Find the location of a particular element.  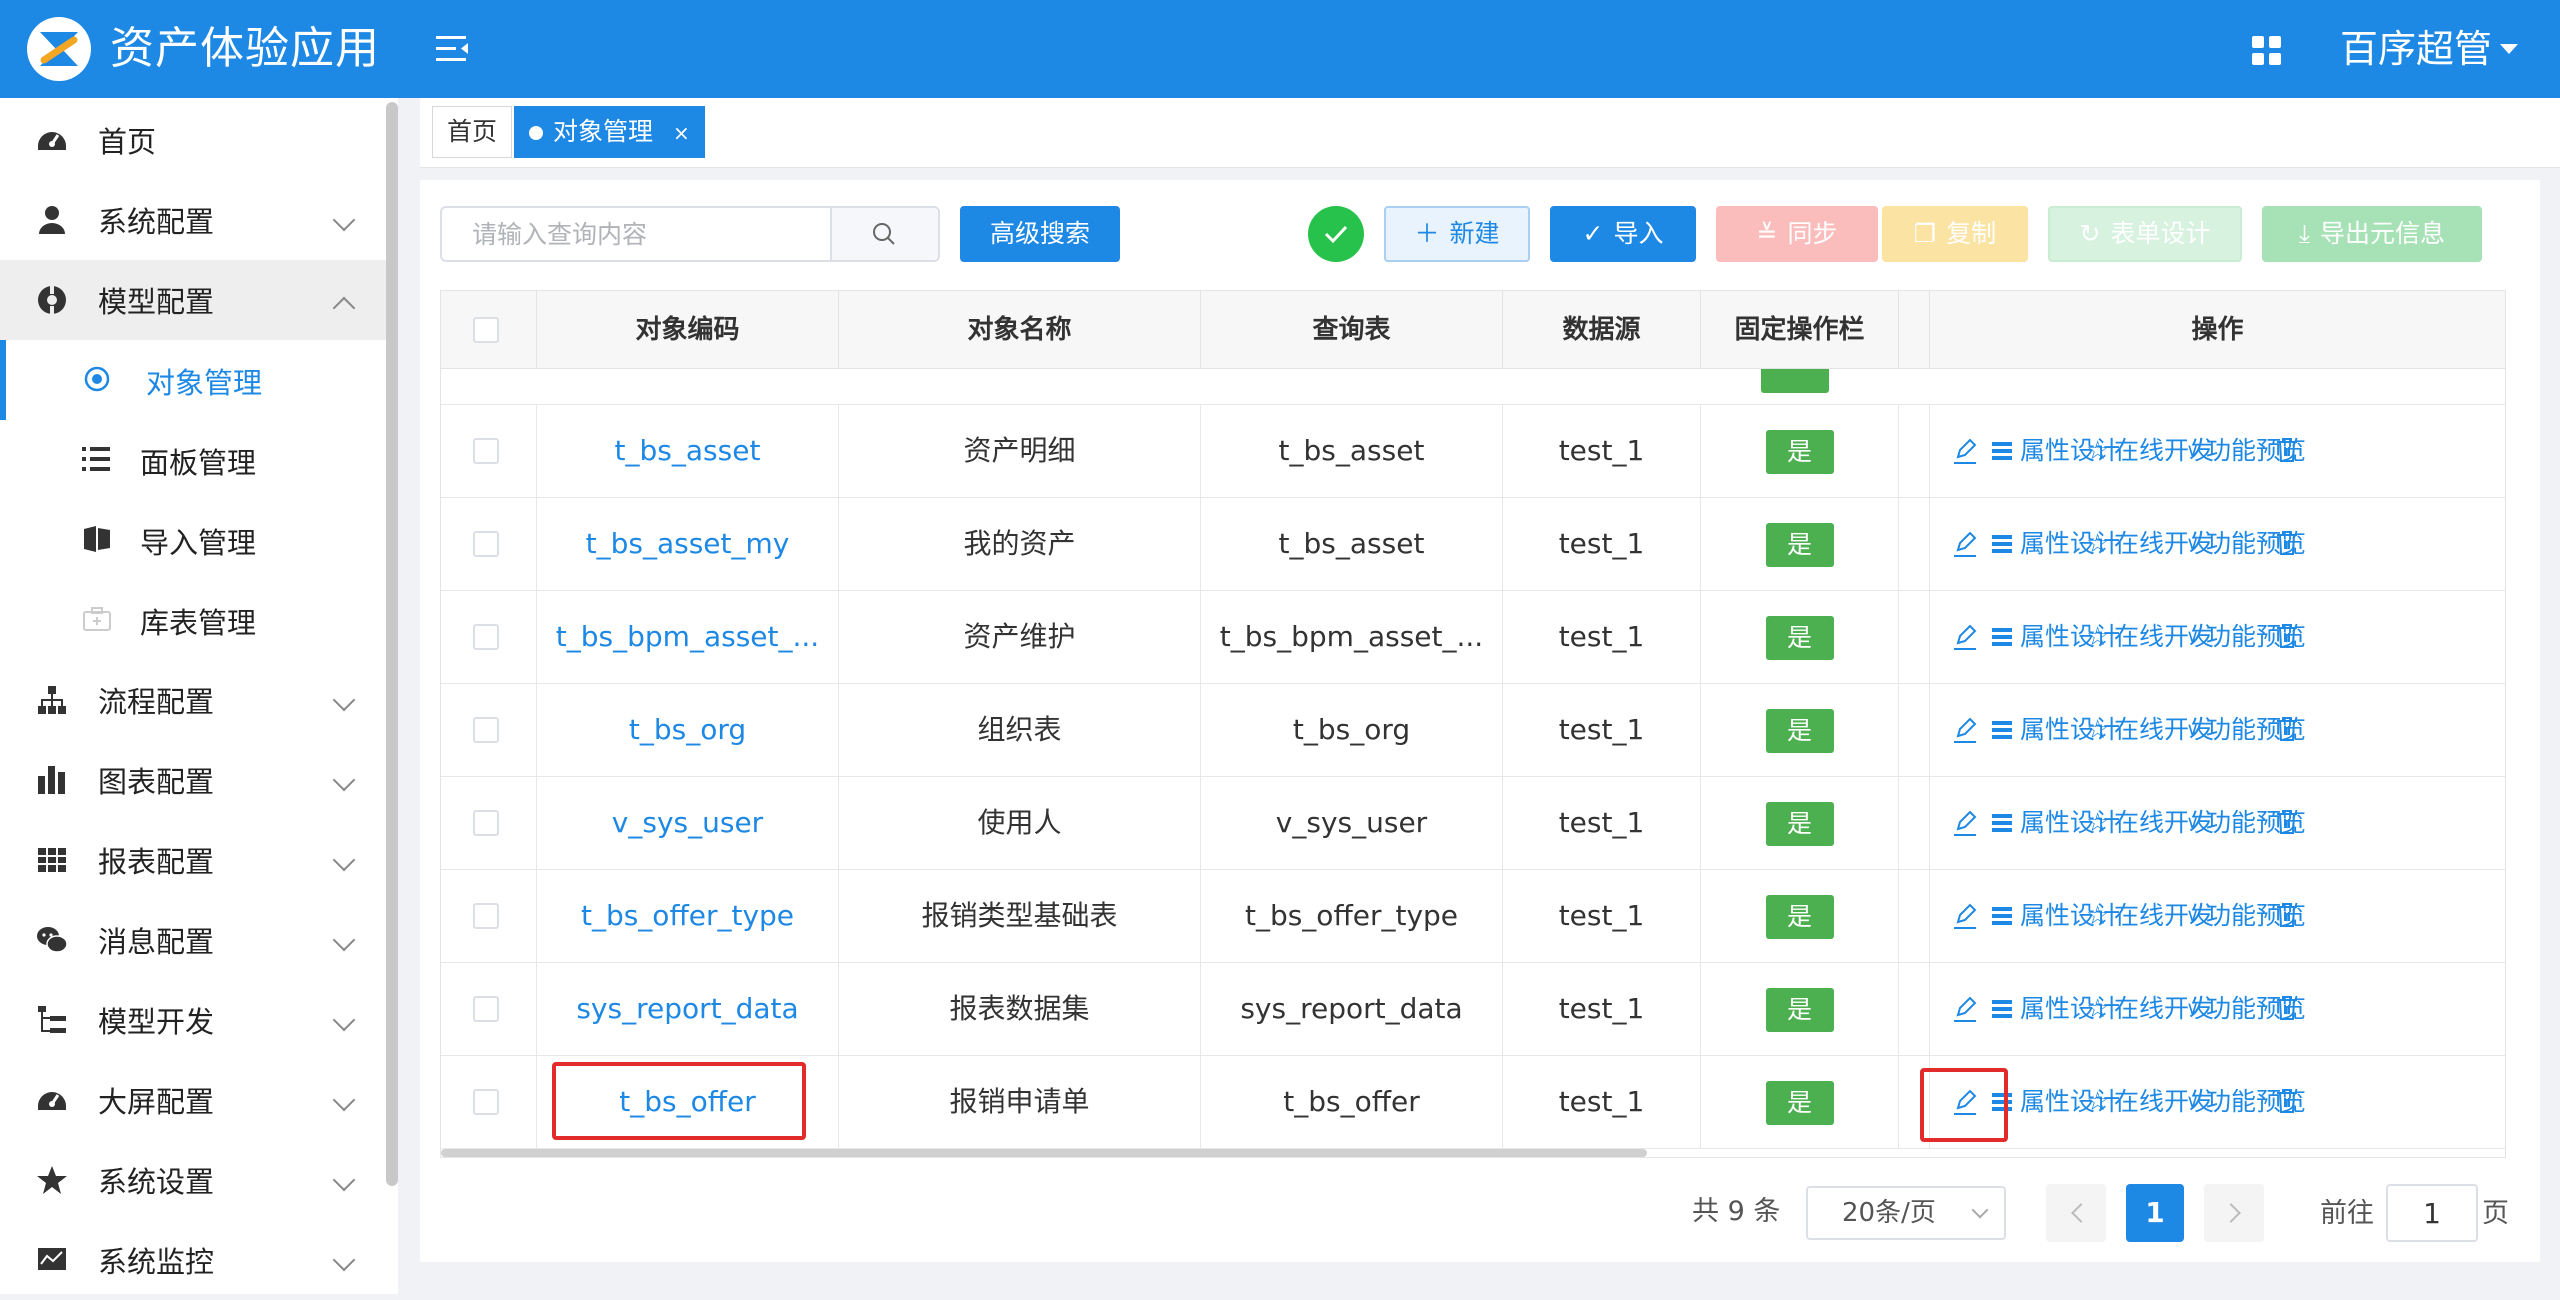

flow-icon is located at coordinates (52, 700).